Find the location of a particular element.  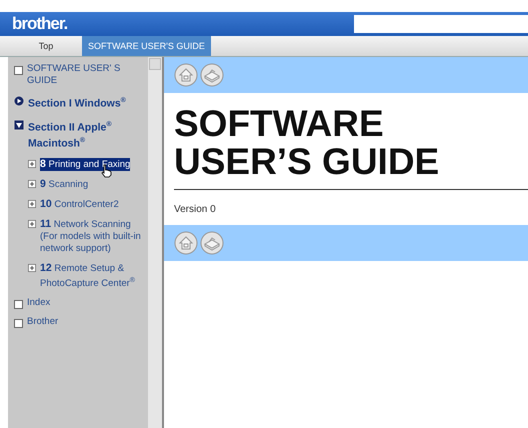

nav-link: 12 Remote Setup & PhotoCapture Center$^{®}$ is located at coordinates (92, 276).